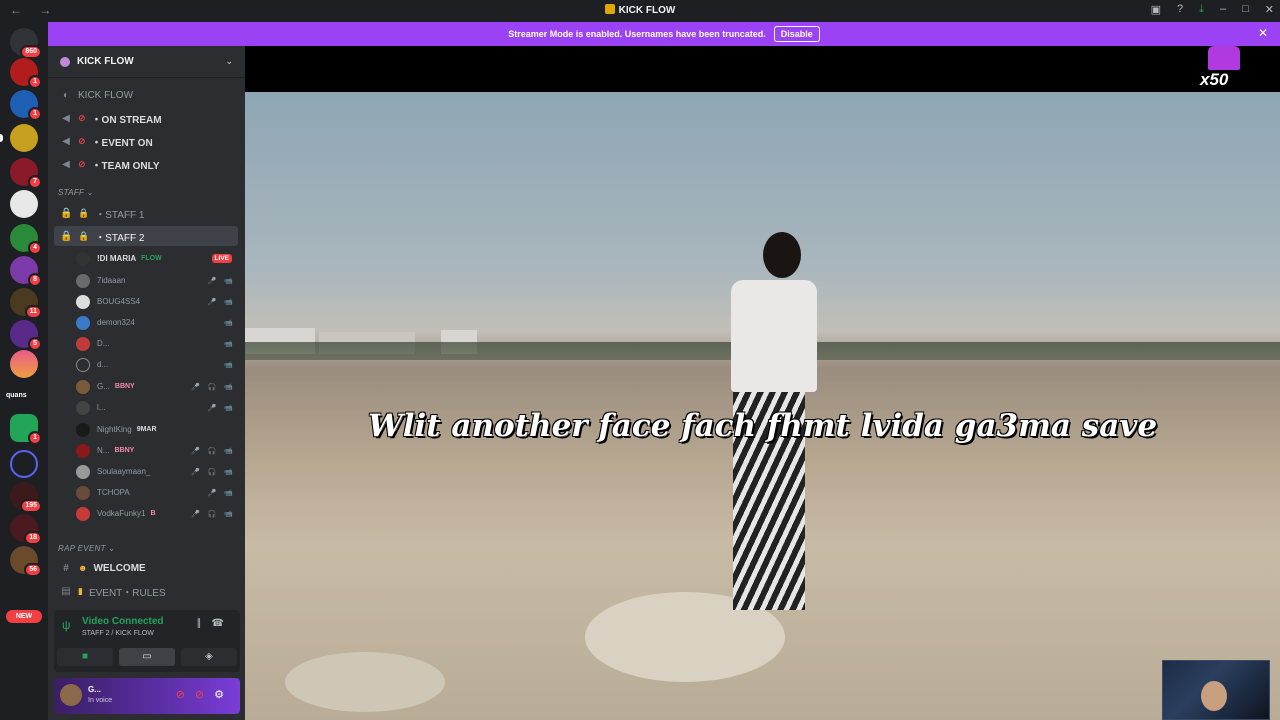  I want to click on mute-icon: ⊘, so click(185, 695).